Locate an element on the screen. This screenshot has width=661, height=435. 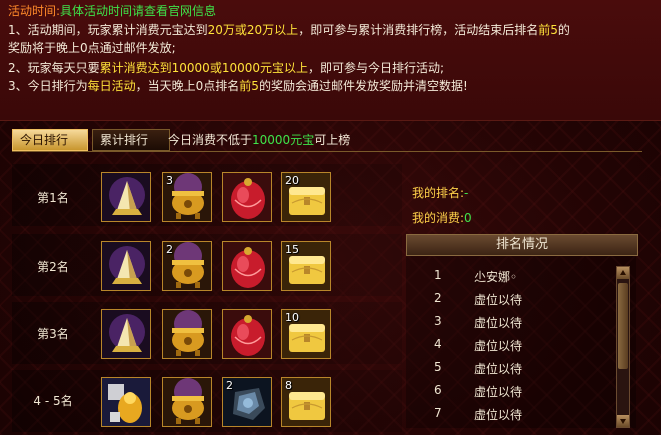
rule-line-2: 奖励将于晚上0点通过邮件发放; is located at coordinates (92, 48).